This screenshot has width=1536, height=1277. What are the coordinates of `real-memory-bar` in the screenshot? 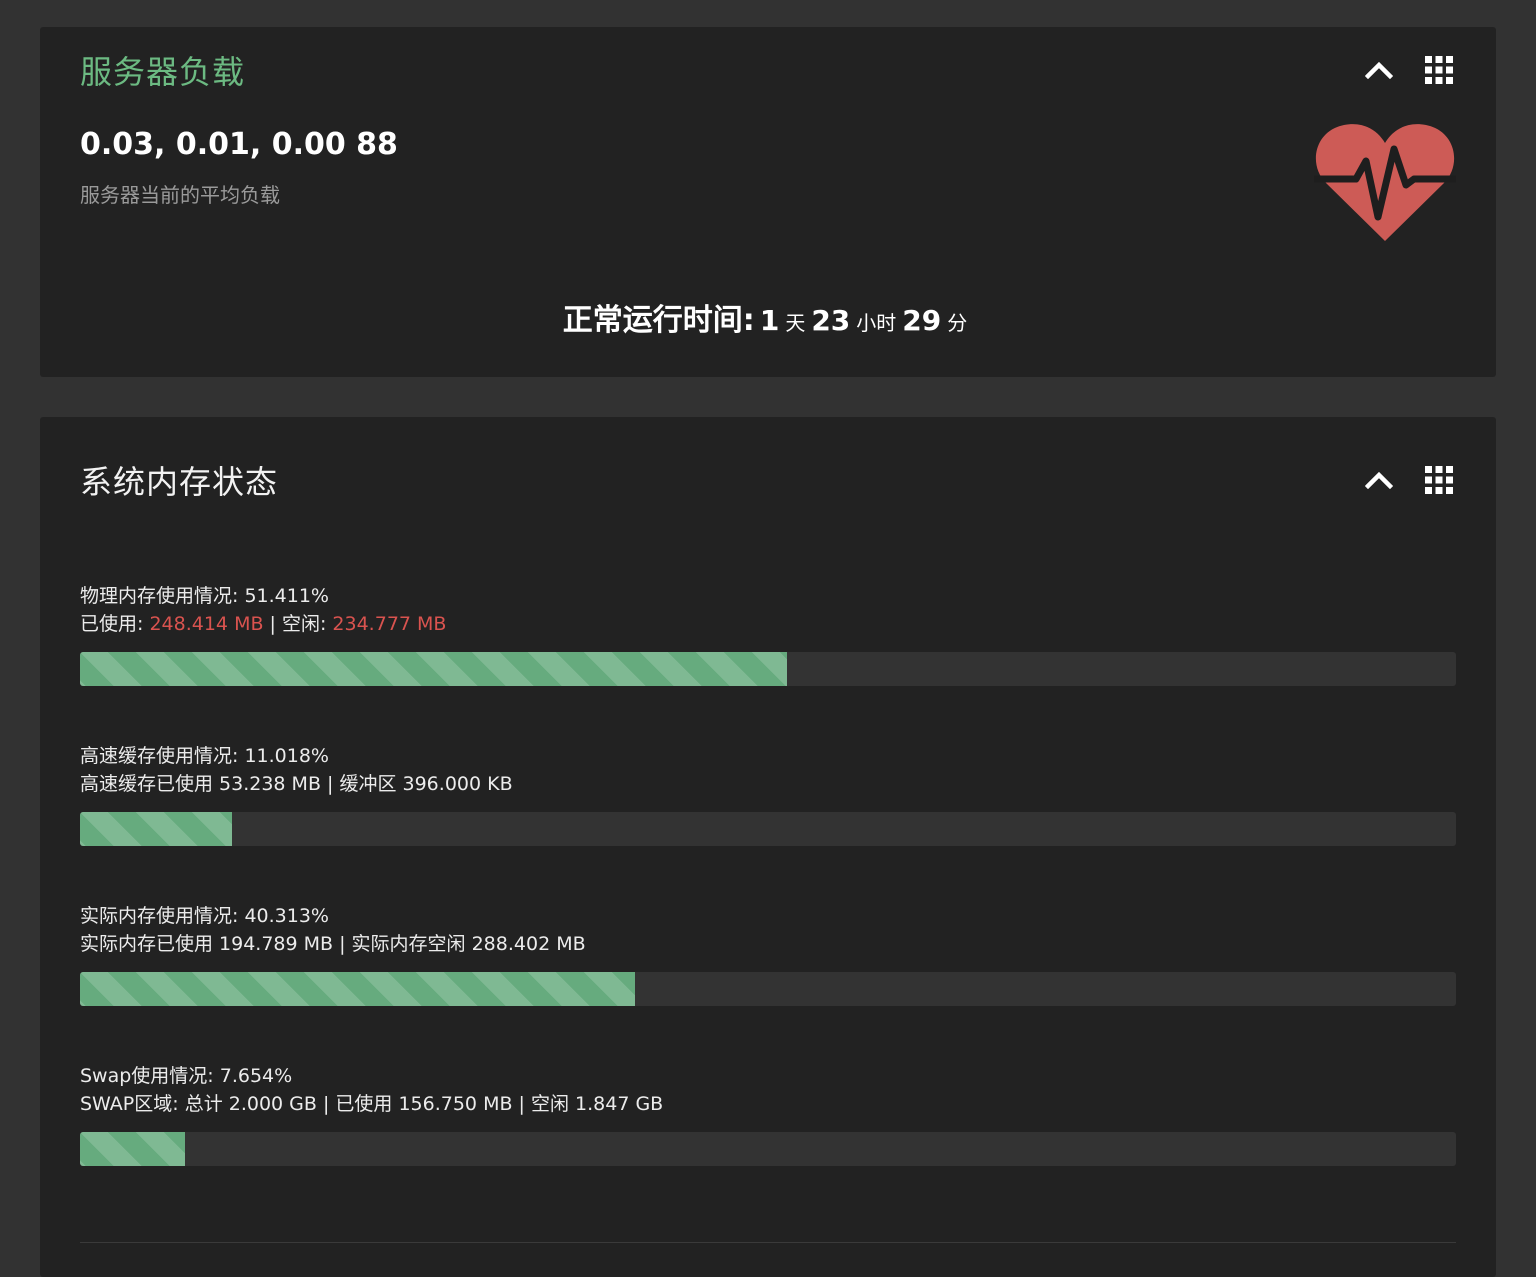 It's located at (768, 989).